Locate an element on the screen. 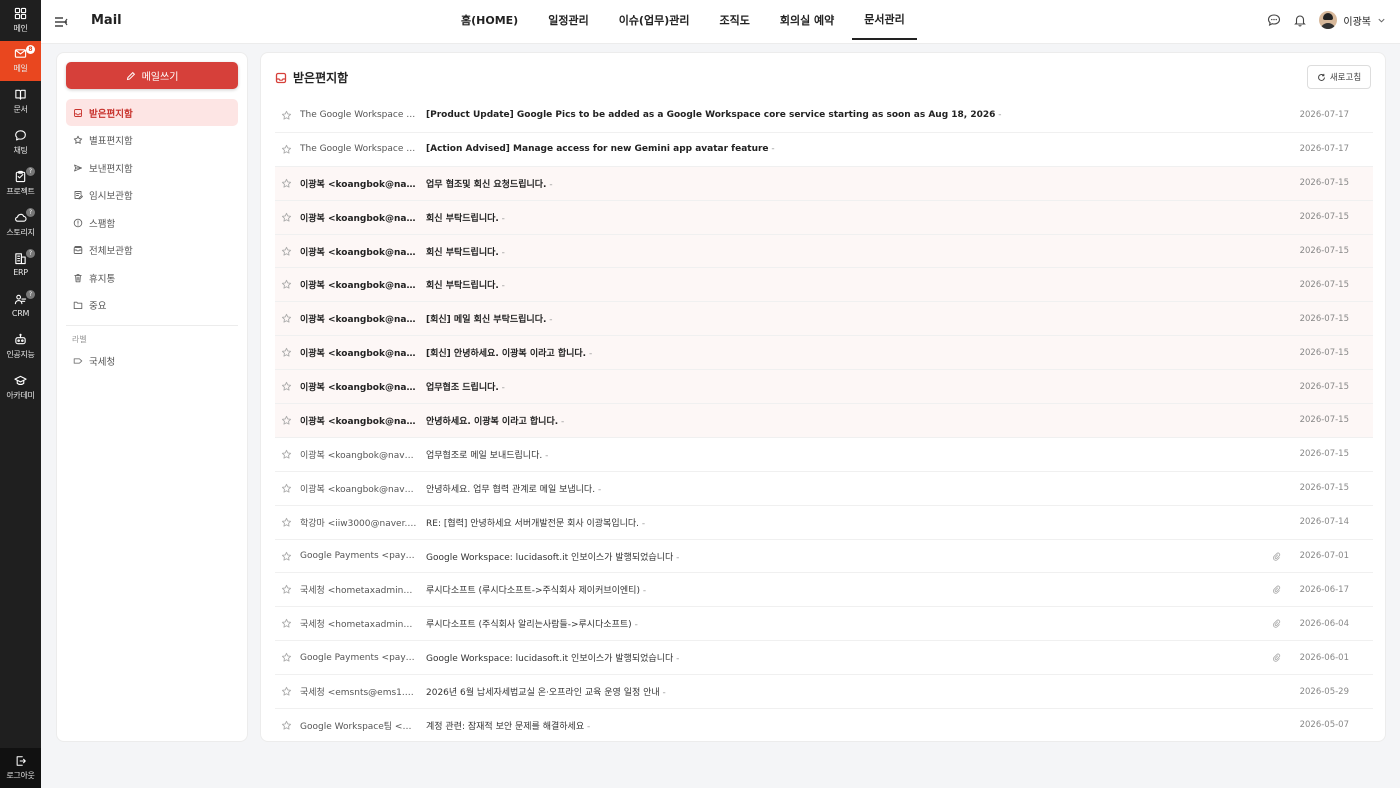 Image resolution: width=1400 pixels, height=788 pixels. rail-item-cloud: 스토리지? is located at coordinates (20, 224).